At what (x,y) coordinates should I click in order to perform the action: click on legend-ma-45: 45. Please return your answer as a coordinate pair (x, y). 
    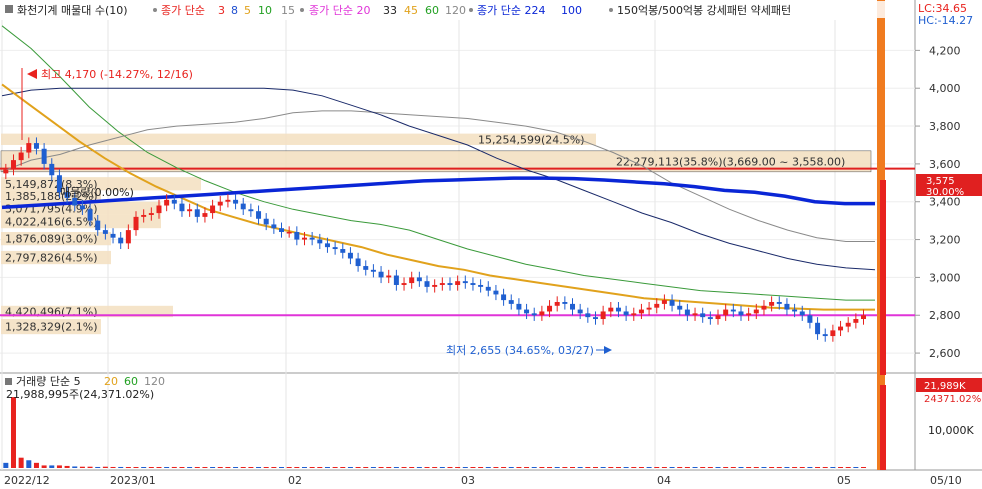
    Looking at the image, I should click on (411, 10).